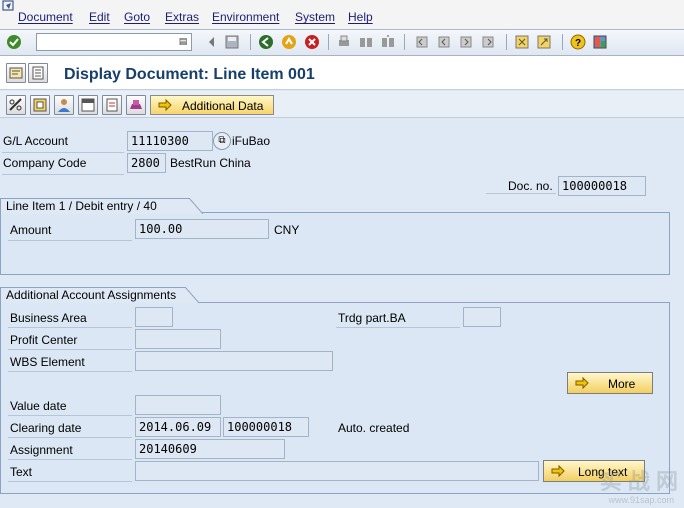 This screenshot has height=508, width=684. I want to click on menu-environment: Environment, so click(245, 17).